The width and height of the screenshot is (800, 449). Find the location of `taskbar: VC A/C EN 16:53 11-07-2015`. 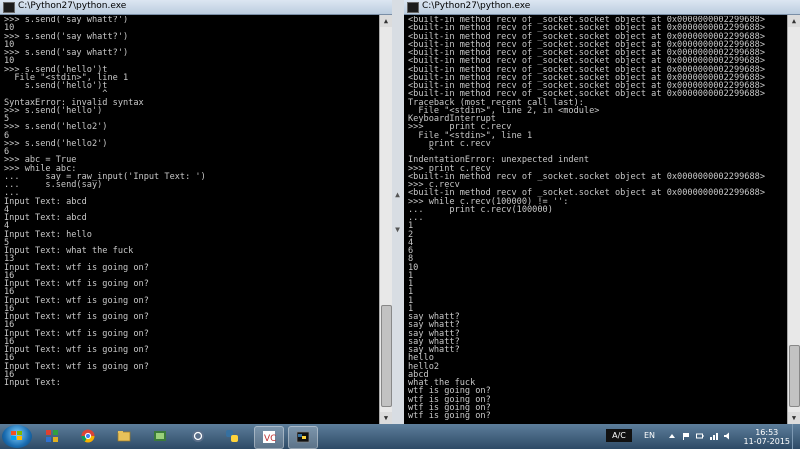

taskbar: VC A/C EN 16:53 11-07-2015 is located at coordinates (400, 436).